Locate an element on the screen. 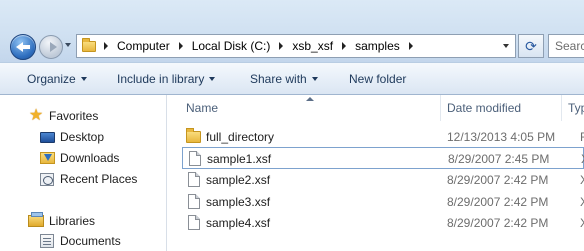 The height and width of the screenshot is (251, 584). nav-item-recent-places: Recent Places is located at coordinates (88, 179).